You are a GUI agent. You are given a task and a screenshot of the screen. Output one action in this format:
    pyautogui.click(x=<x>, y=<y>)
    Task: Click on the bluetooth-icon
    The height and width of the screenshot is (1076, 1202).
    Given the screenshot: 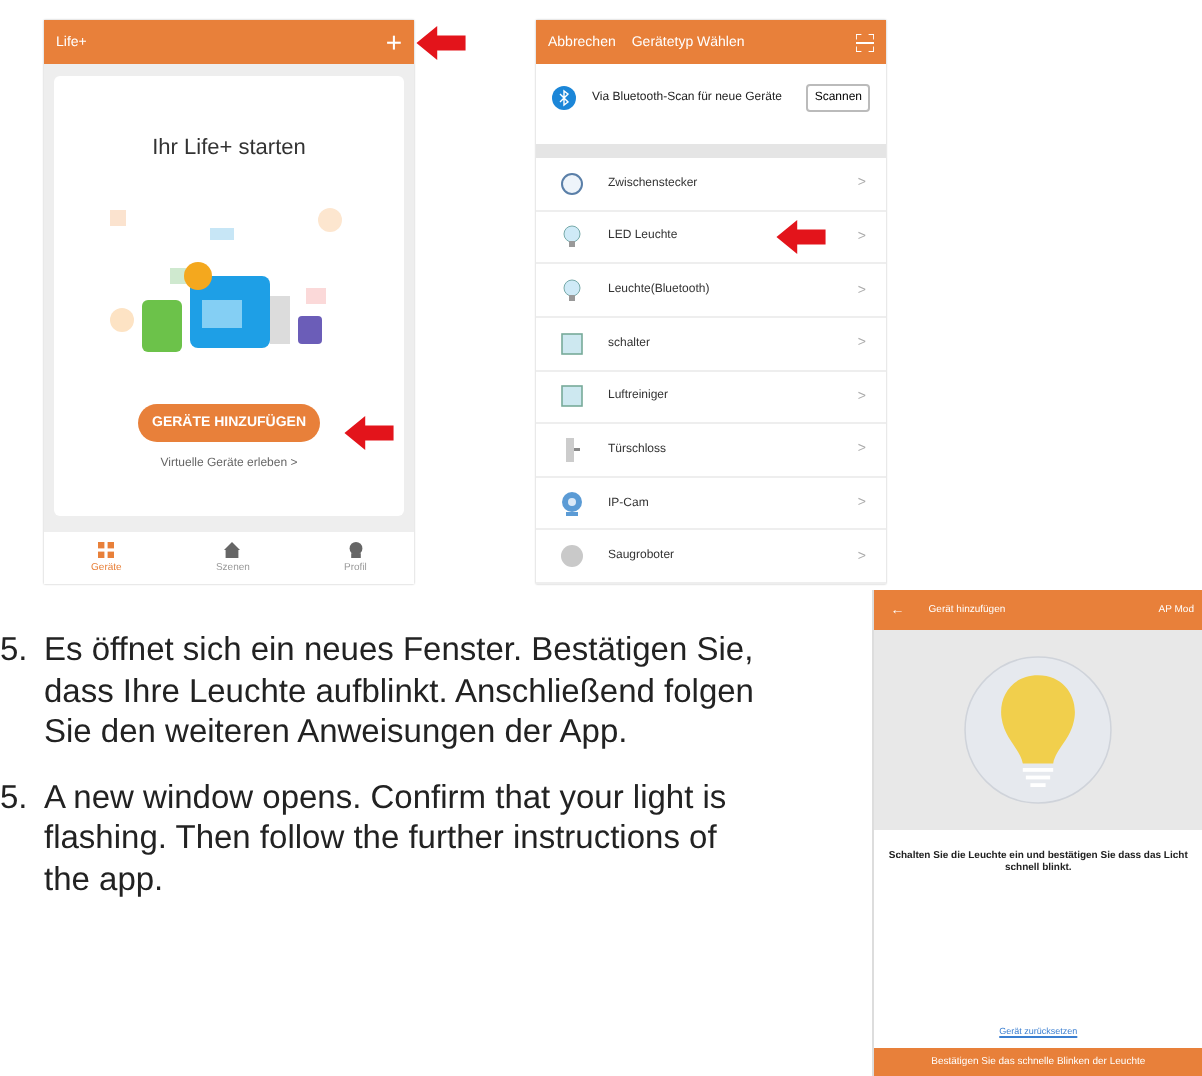 What is the action you would take?
    pyautogui.click(x=564, y=98)
    